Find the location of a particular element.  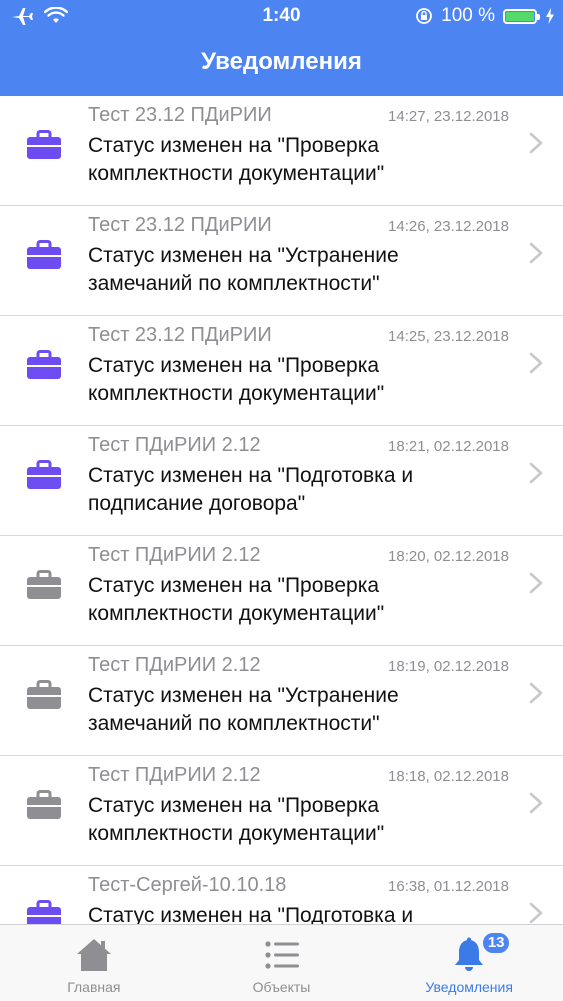

wifi-icon is located at coordinates (56, 15).